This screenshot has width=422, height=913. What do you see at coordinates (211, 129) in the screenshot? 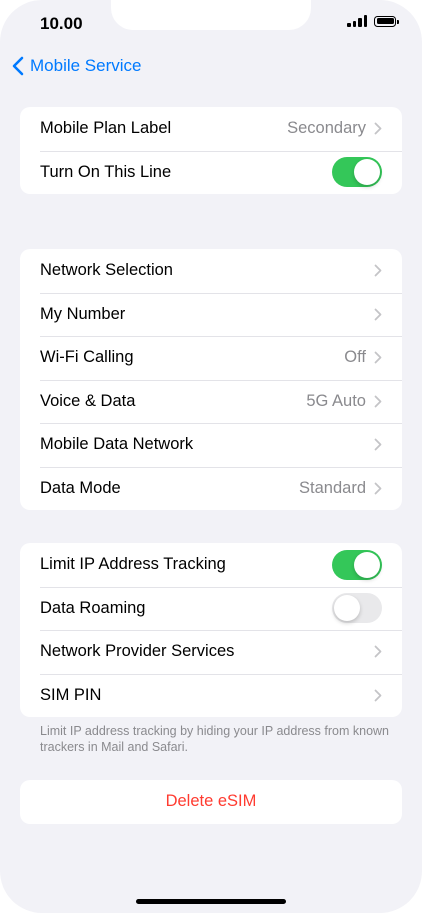
I see `mobile-plan-label-row: Mobile Plan Label Secondary` at bounding box center [211, 129].